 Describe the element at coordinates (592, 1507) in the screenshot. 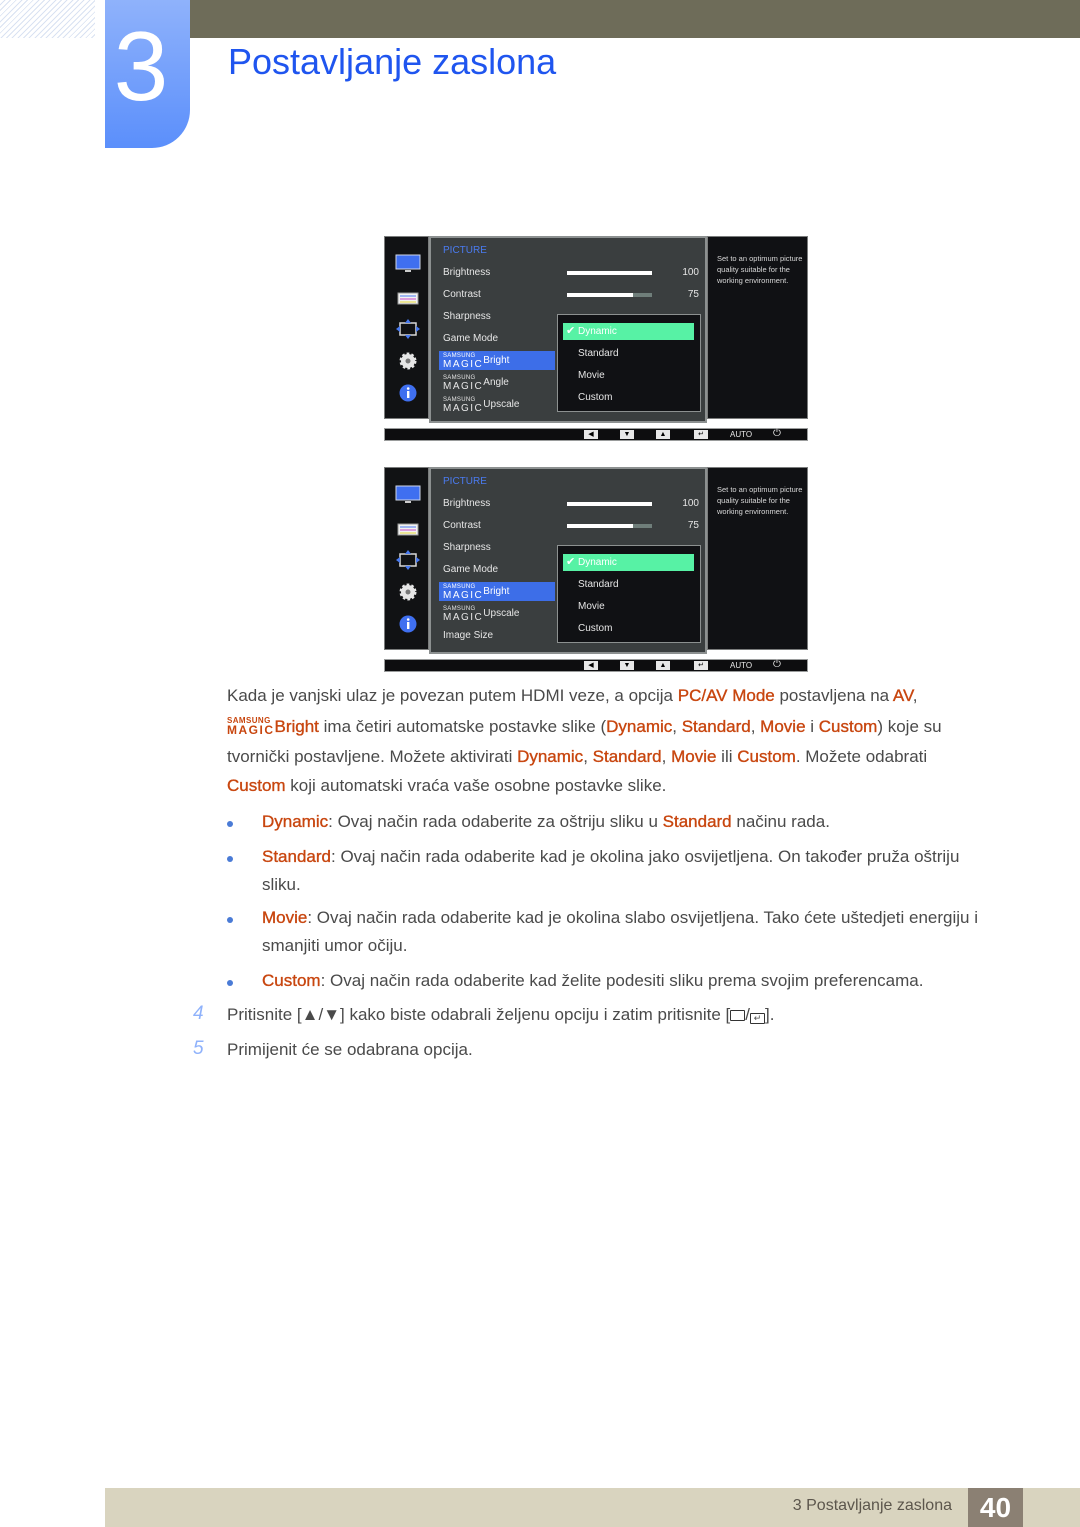

I see `page-footer: 3 Postavljanje zaslona 40` at that location.